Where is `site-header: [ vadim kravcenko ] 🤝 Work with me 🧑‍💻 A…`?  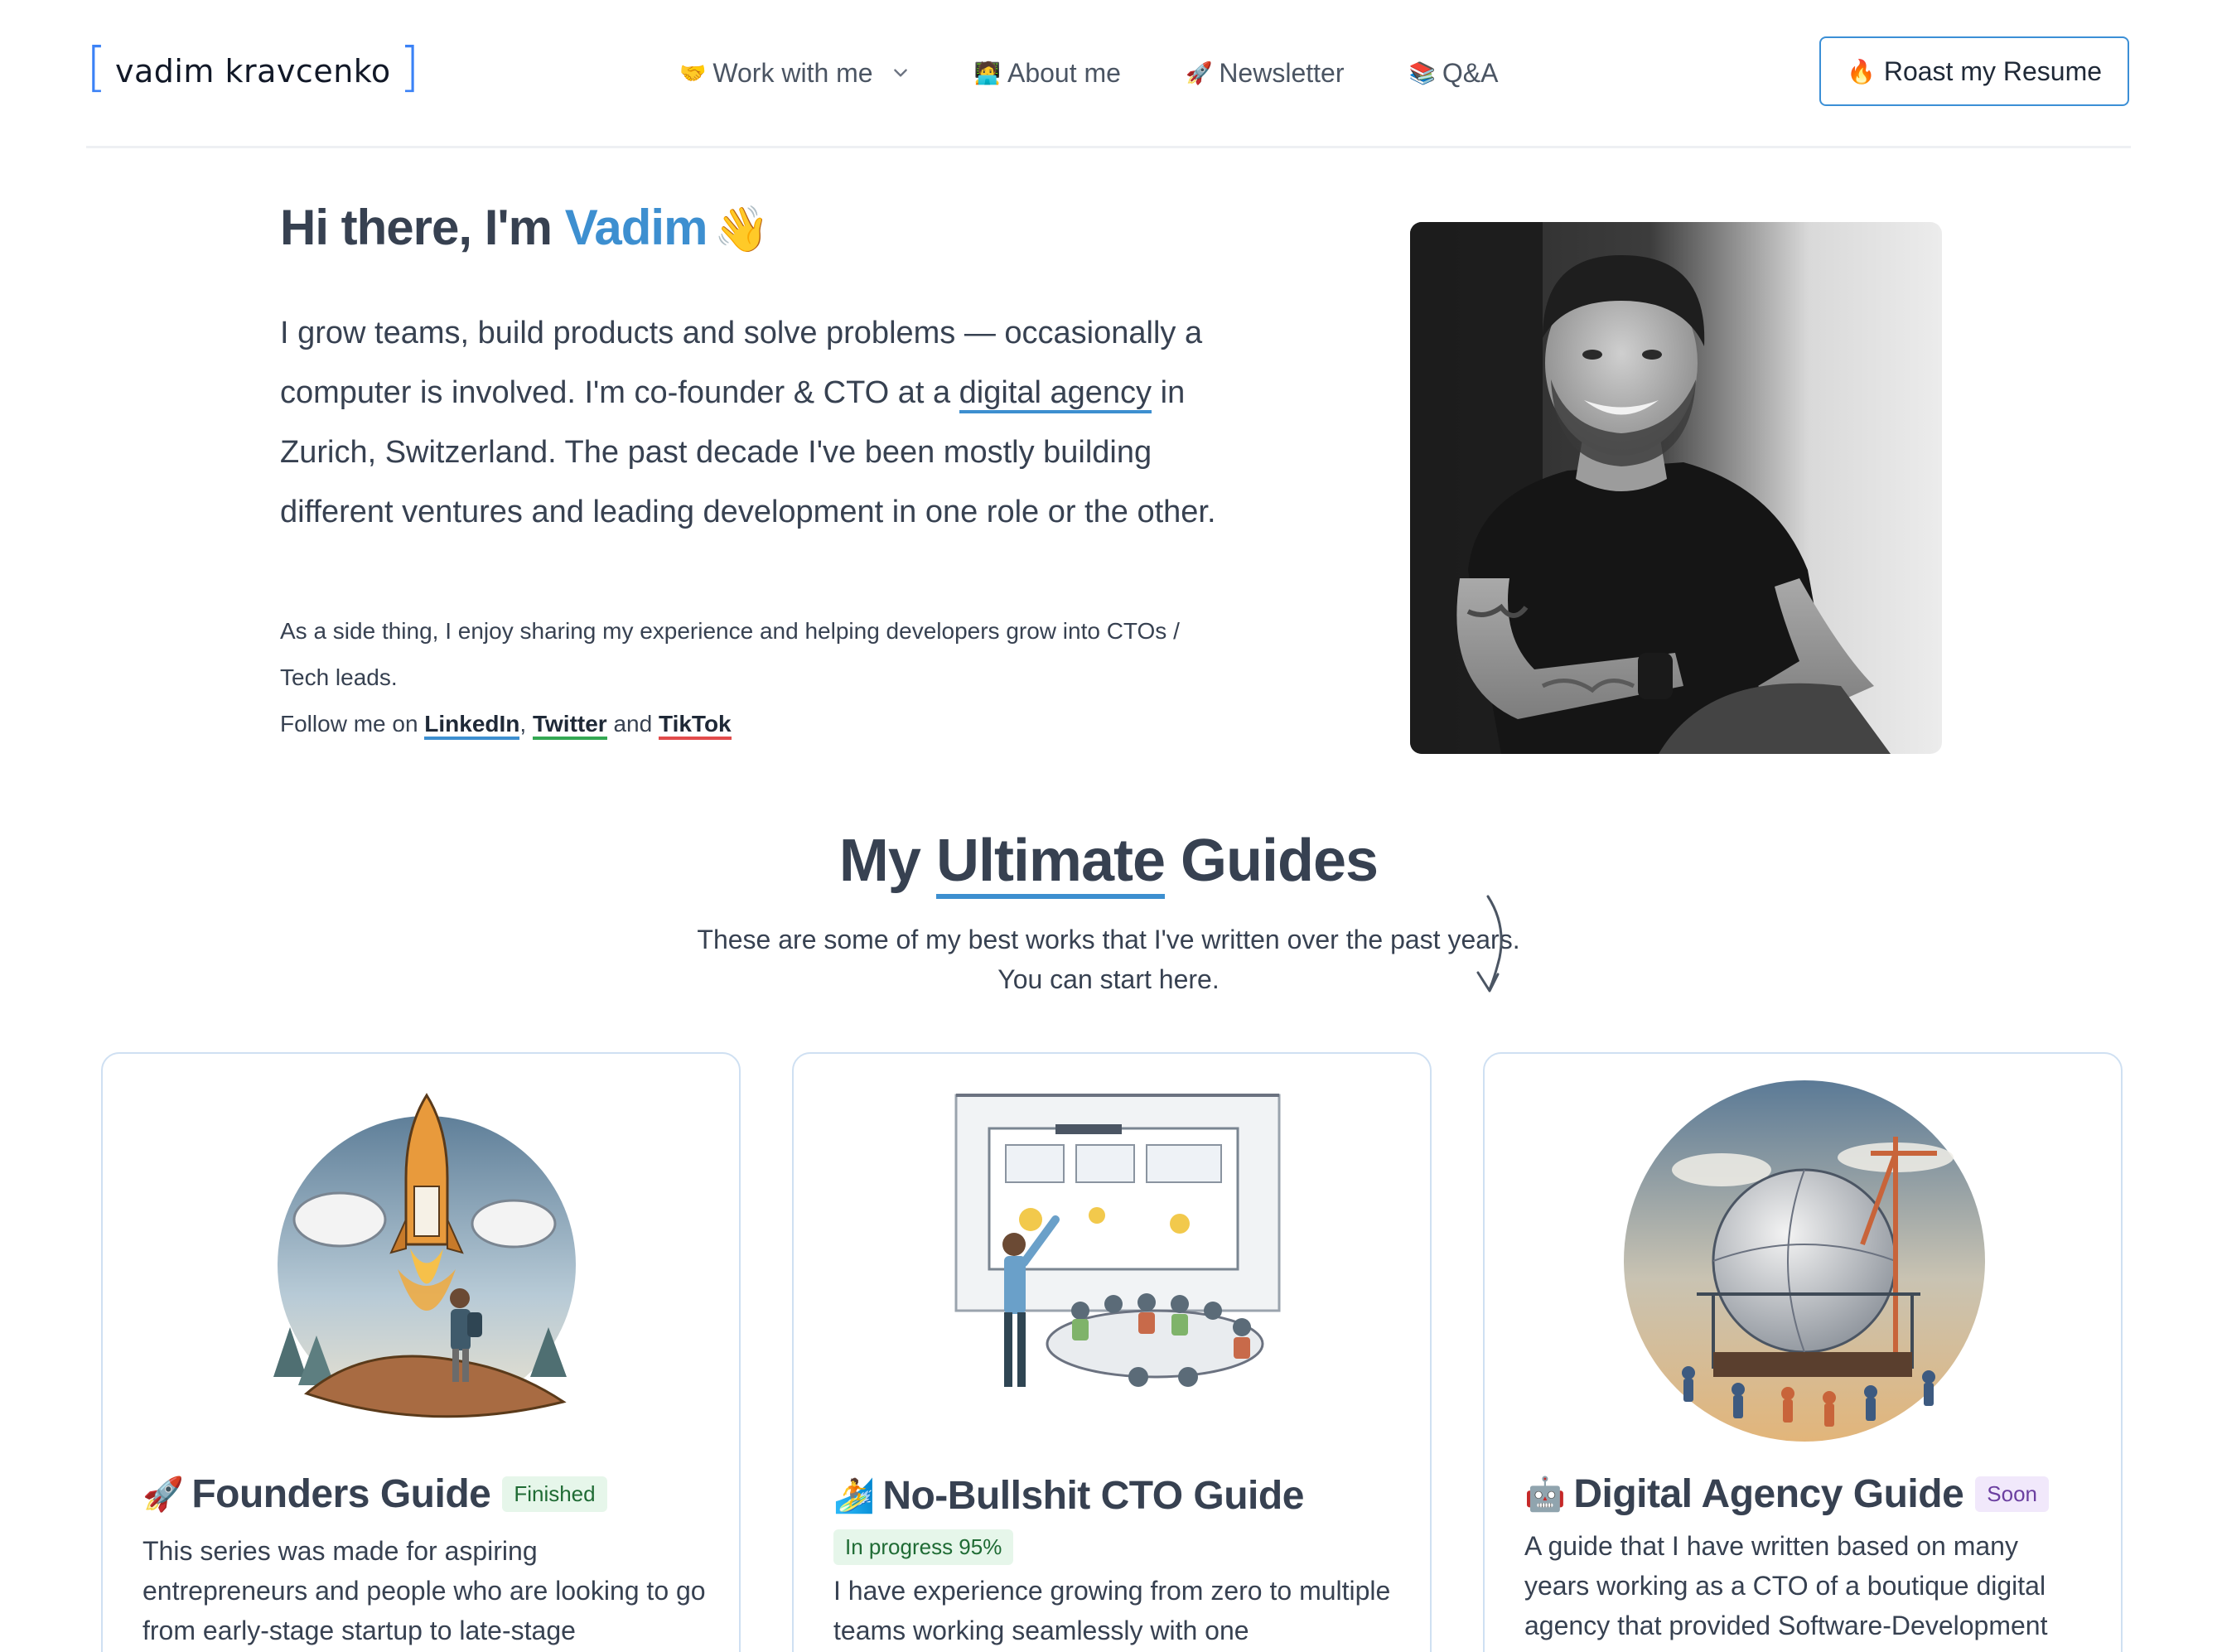
site-header: [ vadim kravcenko ] 🤝 Work with me 🧑‍💻 A… is located at coordinates (1108, 74).